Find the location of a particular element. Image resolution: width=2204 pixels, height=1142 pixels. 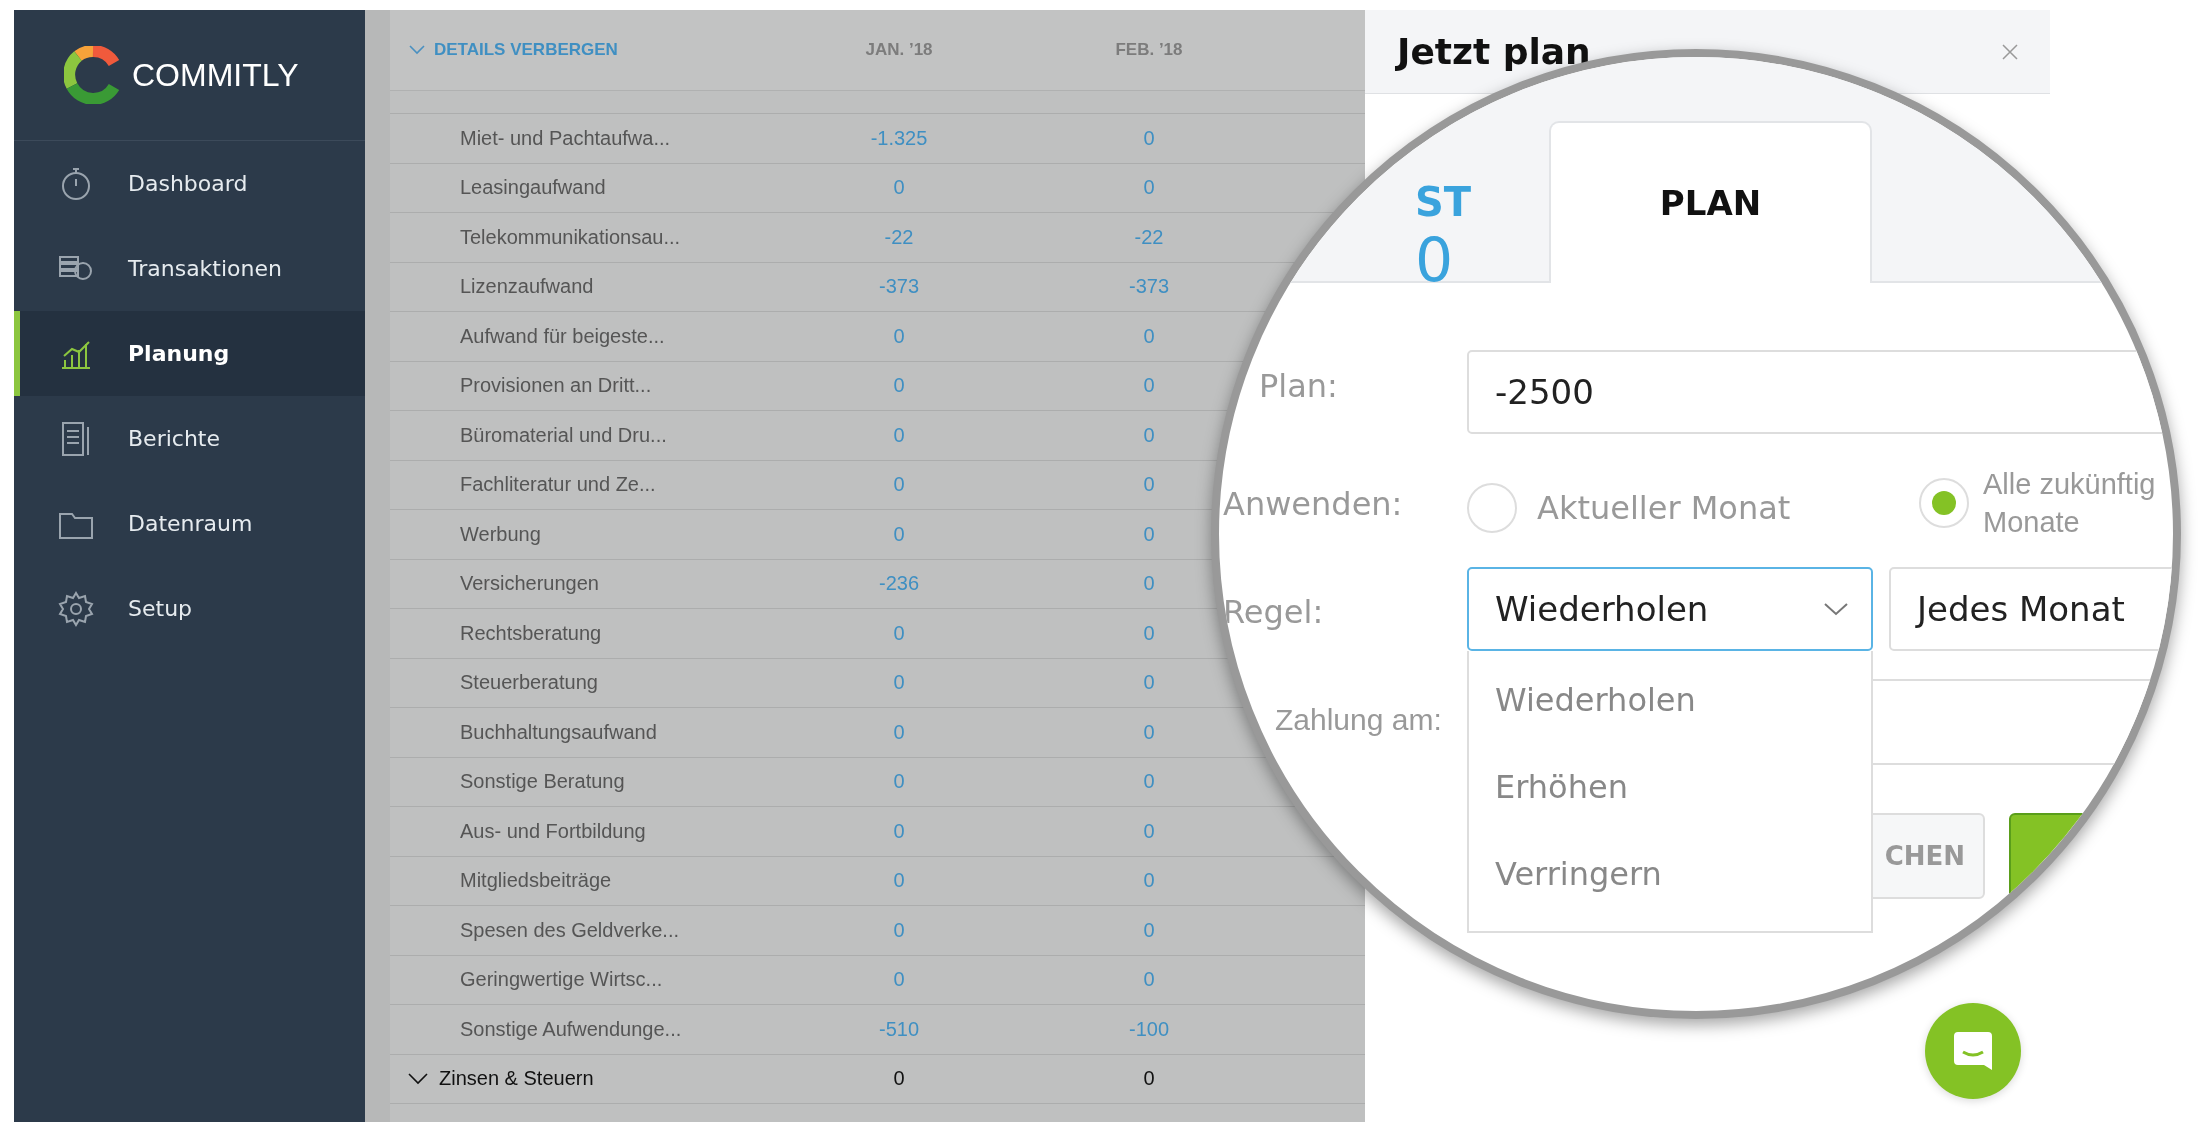

field-label: Anwenden: is located at coordinates (1313, 504).